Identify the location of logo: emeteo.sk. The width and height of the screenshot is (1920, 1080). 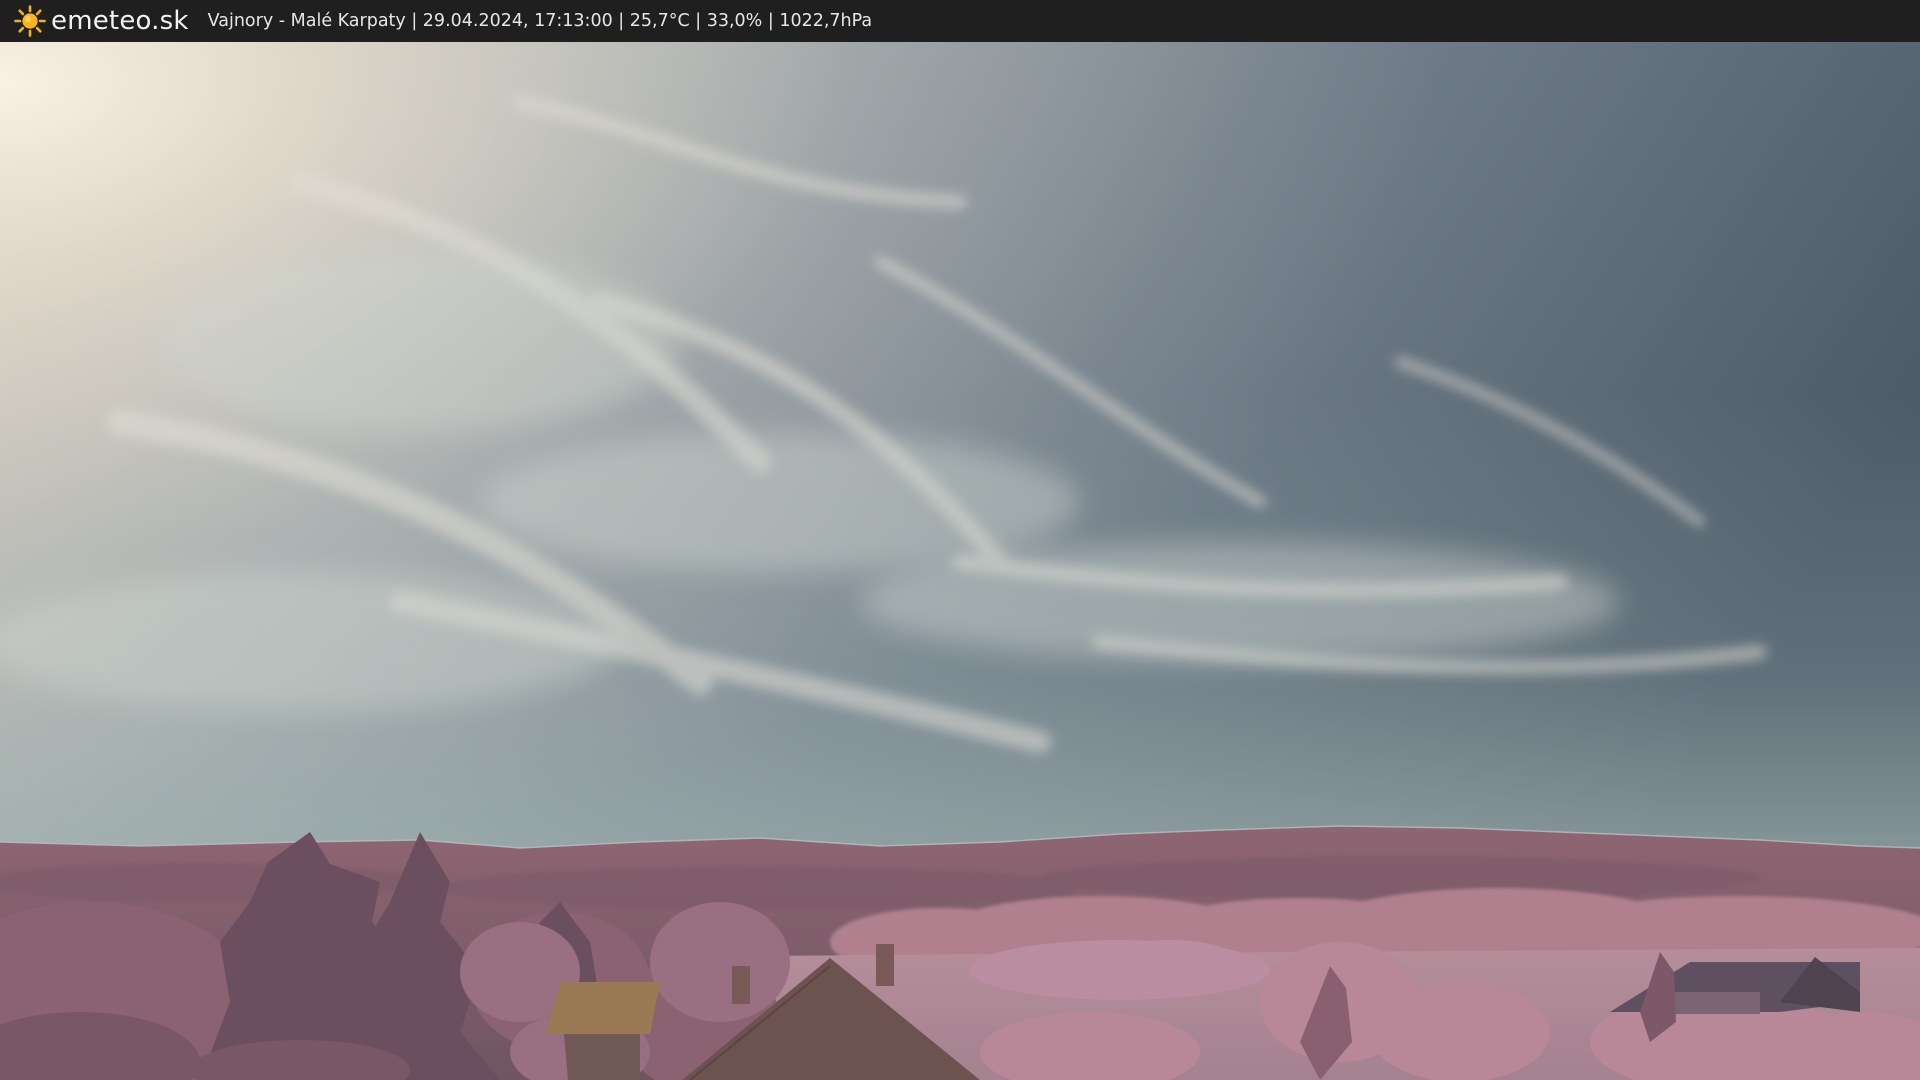
(101, 21).